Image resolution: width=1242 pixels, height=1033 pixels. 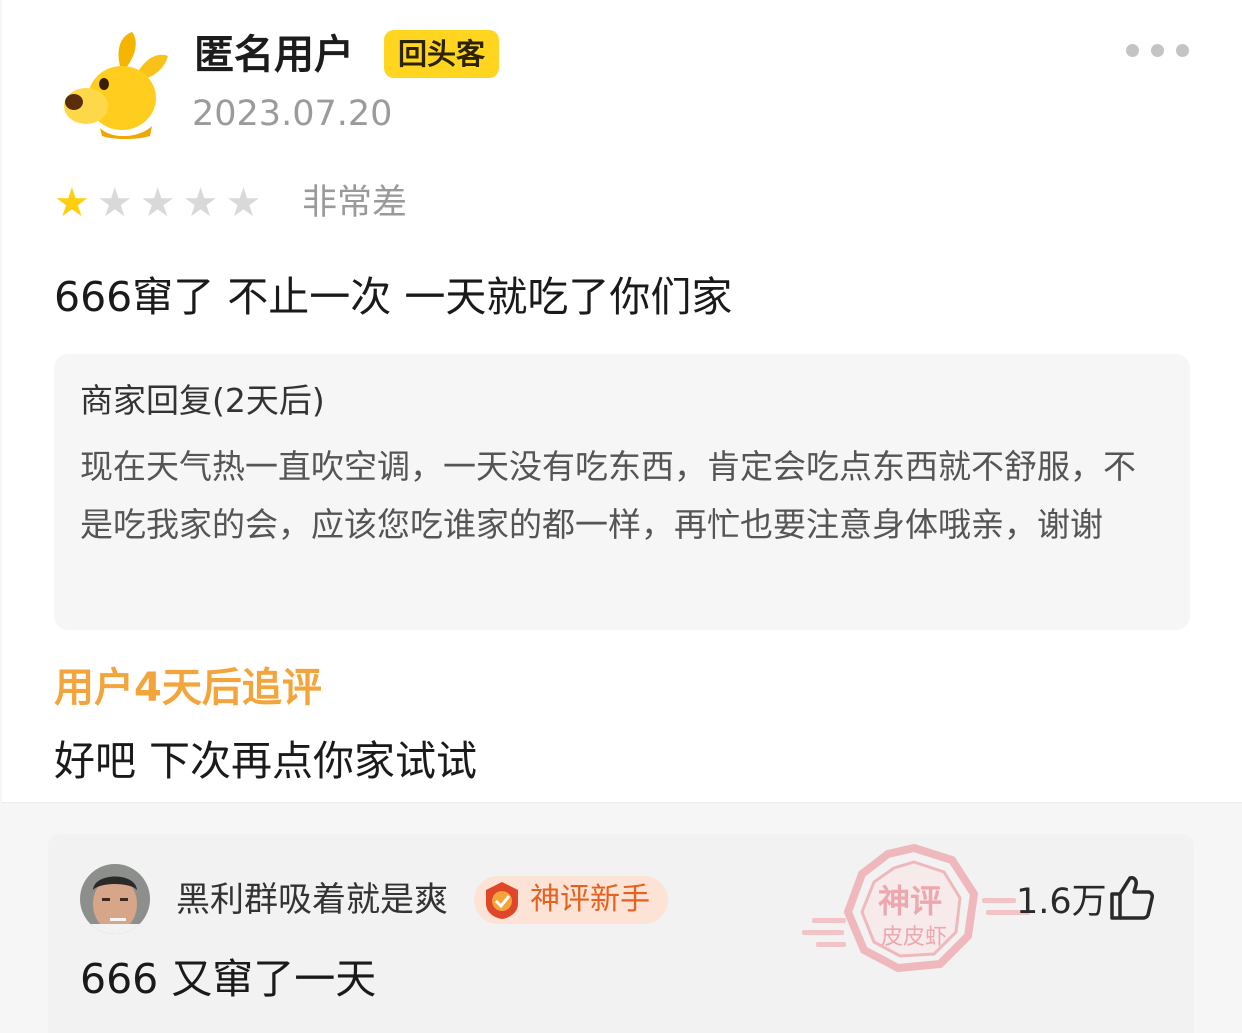 I want to click on username: 匿名用户, so click(x=274, y=55).